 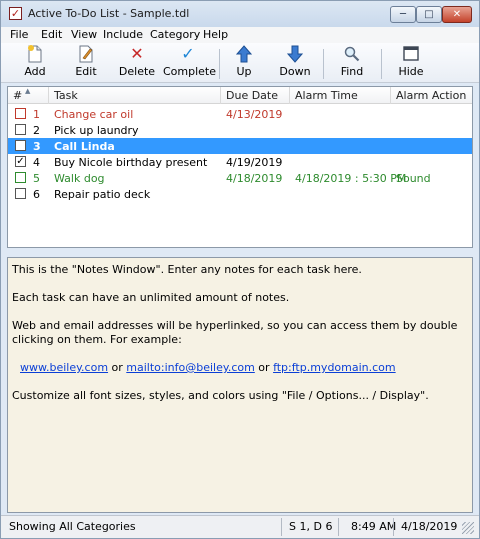 I want to click on menu-help: Help, so click(x=215, y=34).